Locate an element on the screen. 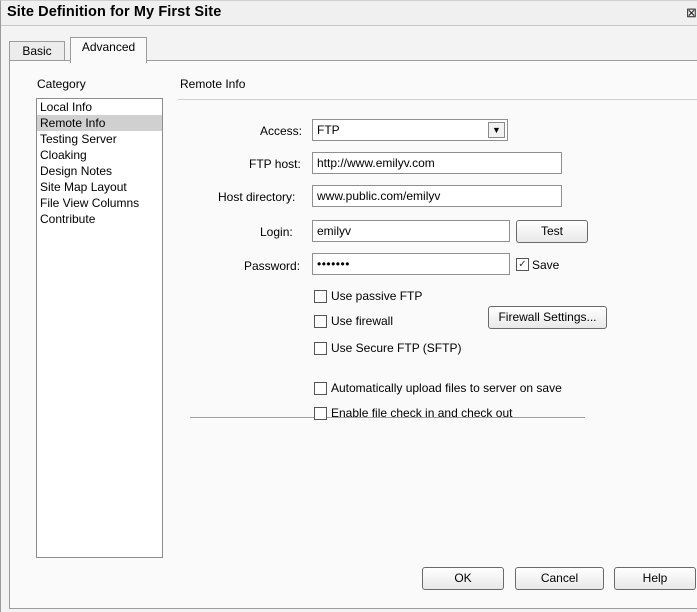 This screenshot has width=697, height=612. title-bar: Site Definition for My First Site ⊠ is located at coordinates (349, 13).